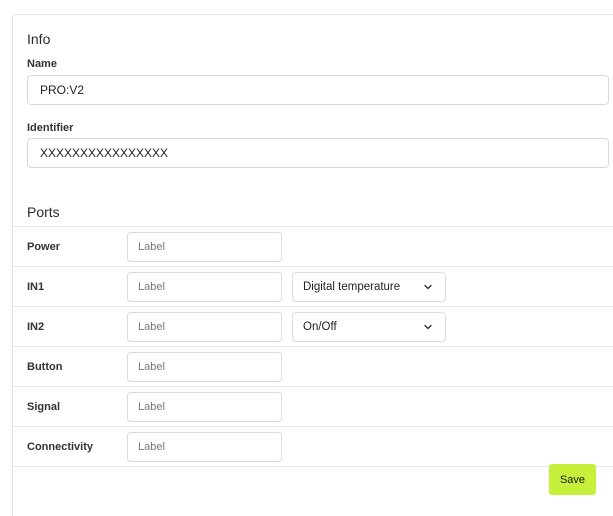 The image size is (613, 516). What do you see at coordinates (313, 446) in the screenshot?
I see `port-row-connectivity: Connectivity` at bounding box center [313, 446].